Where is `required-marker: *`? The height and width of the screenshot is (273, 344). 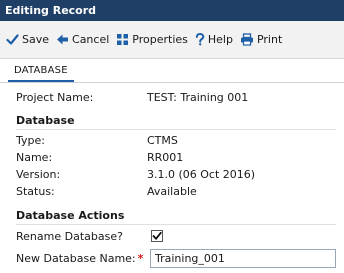
required-marker: * is located at coordinates (140, 258).